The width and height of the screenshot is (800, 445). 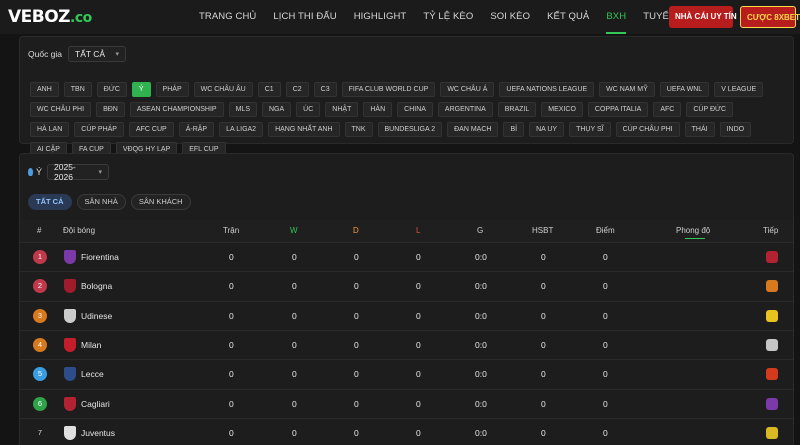 I want to click on table-row: 7 Juventus 0 0 0 0 0:0 0 0, so click(x=406, y=431).